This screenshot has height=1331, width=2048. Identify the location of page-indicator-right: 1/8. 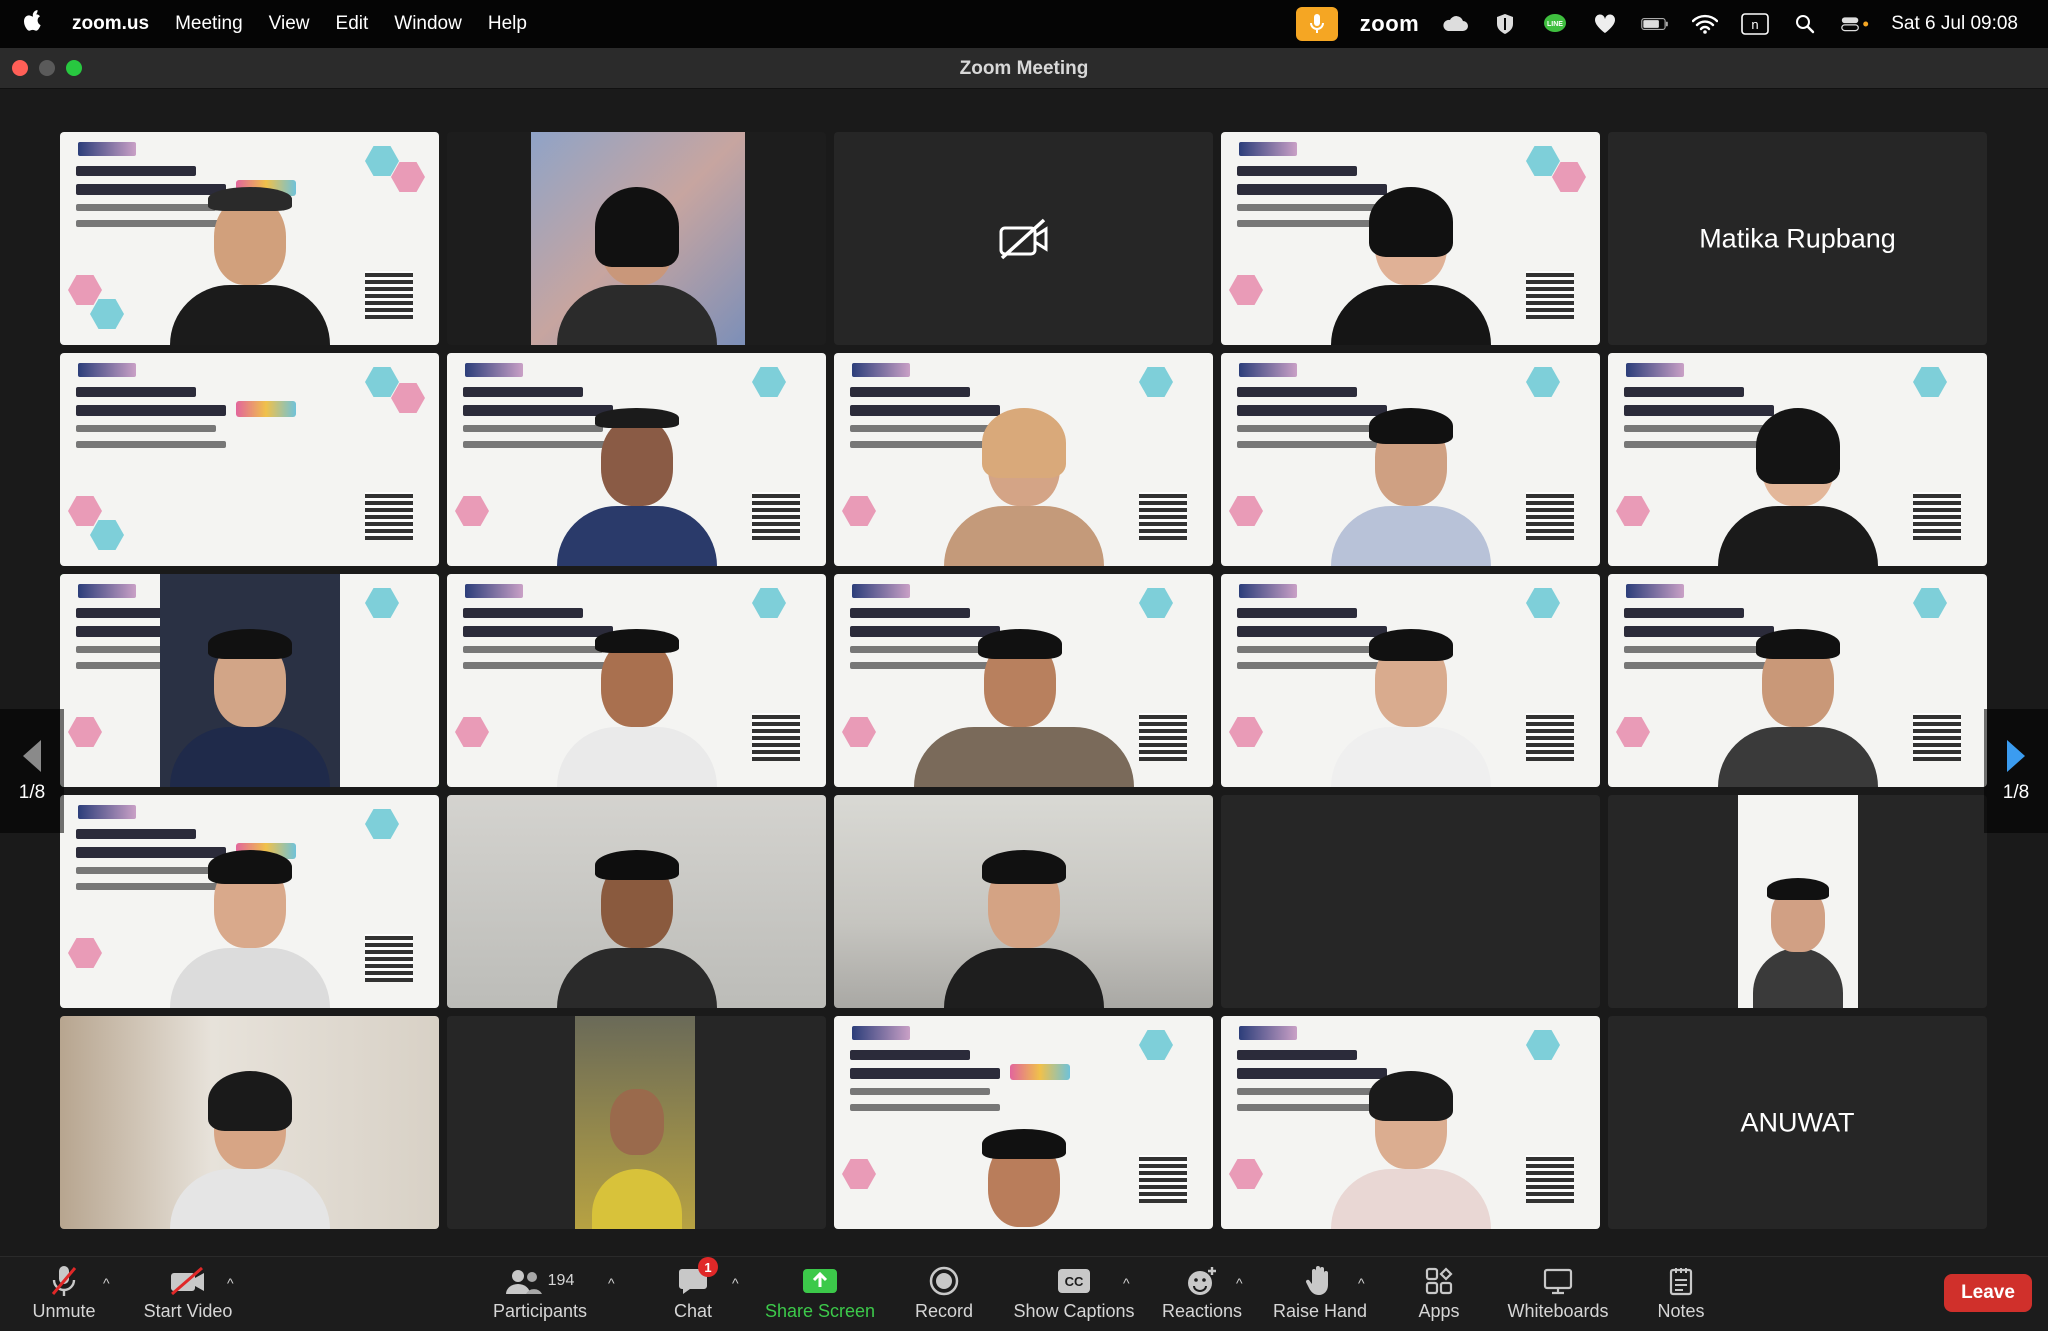
(2016, 792).